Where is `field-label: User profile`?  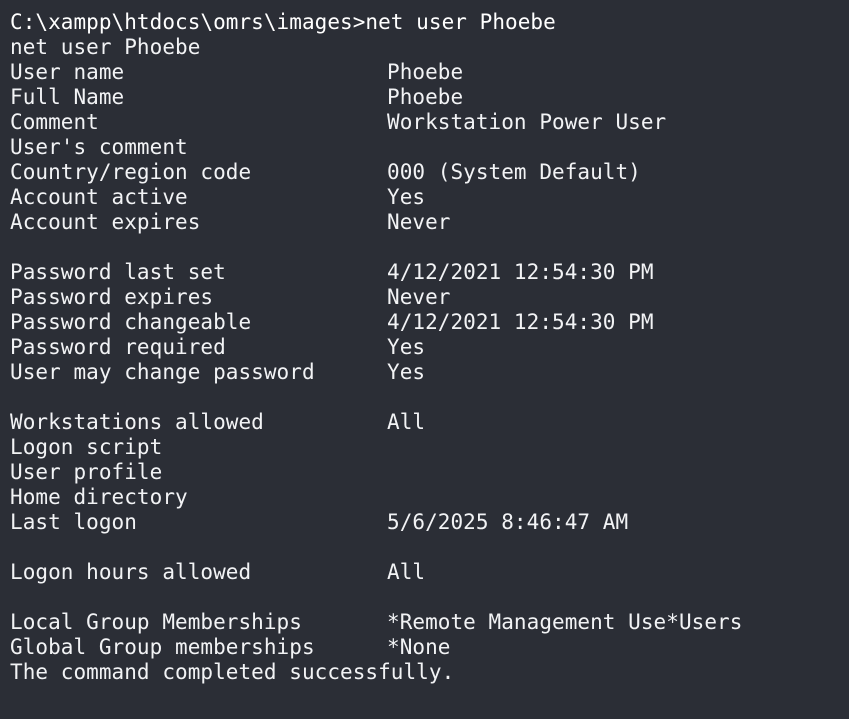
field-label: User profile is located at coordinates (86, 472).